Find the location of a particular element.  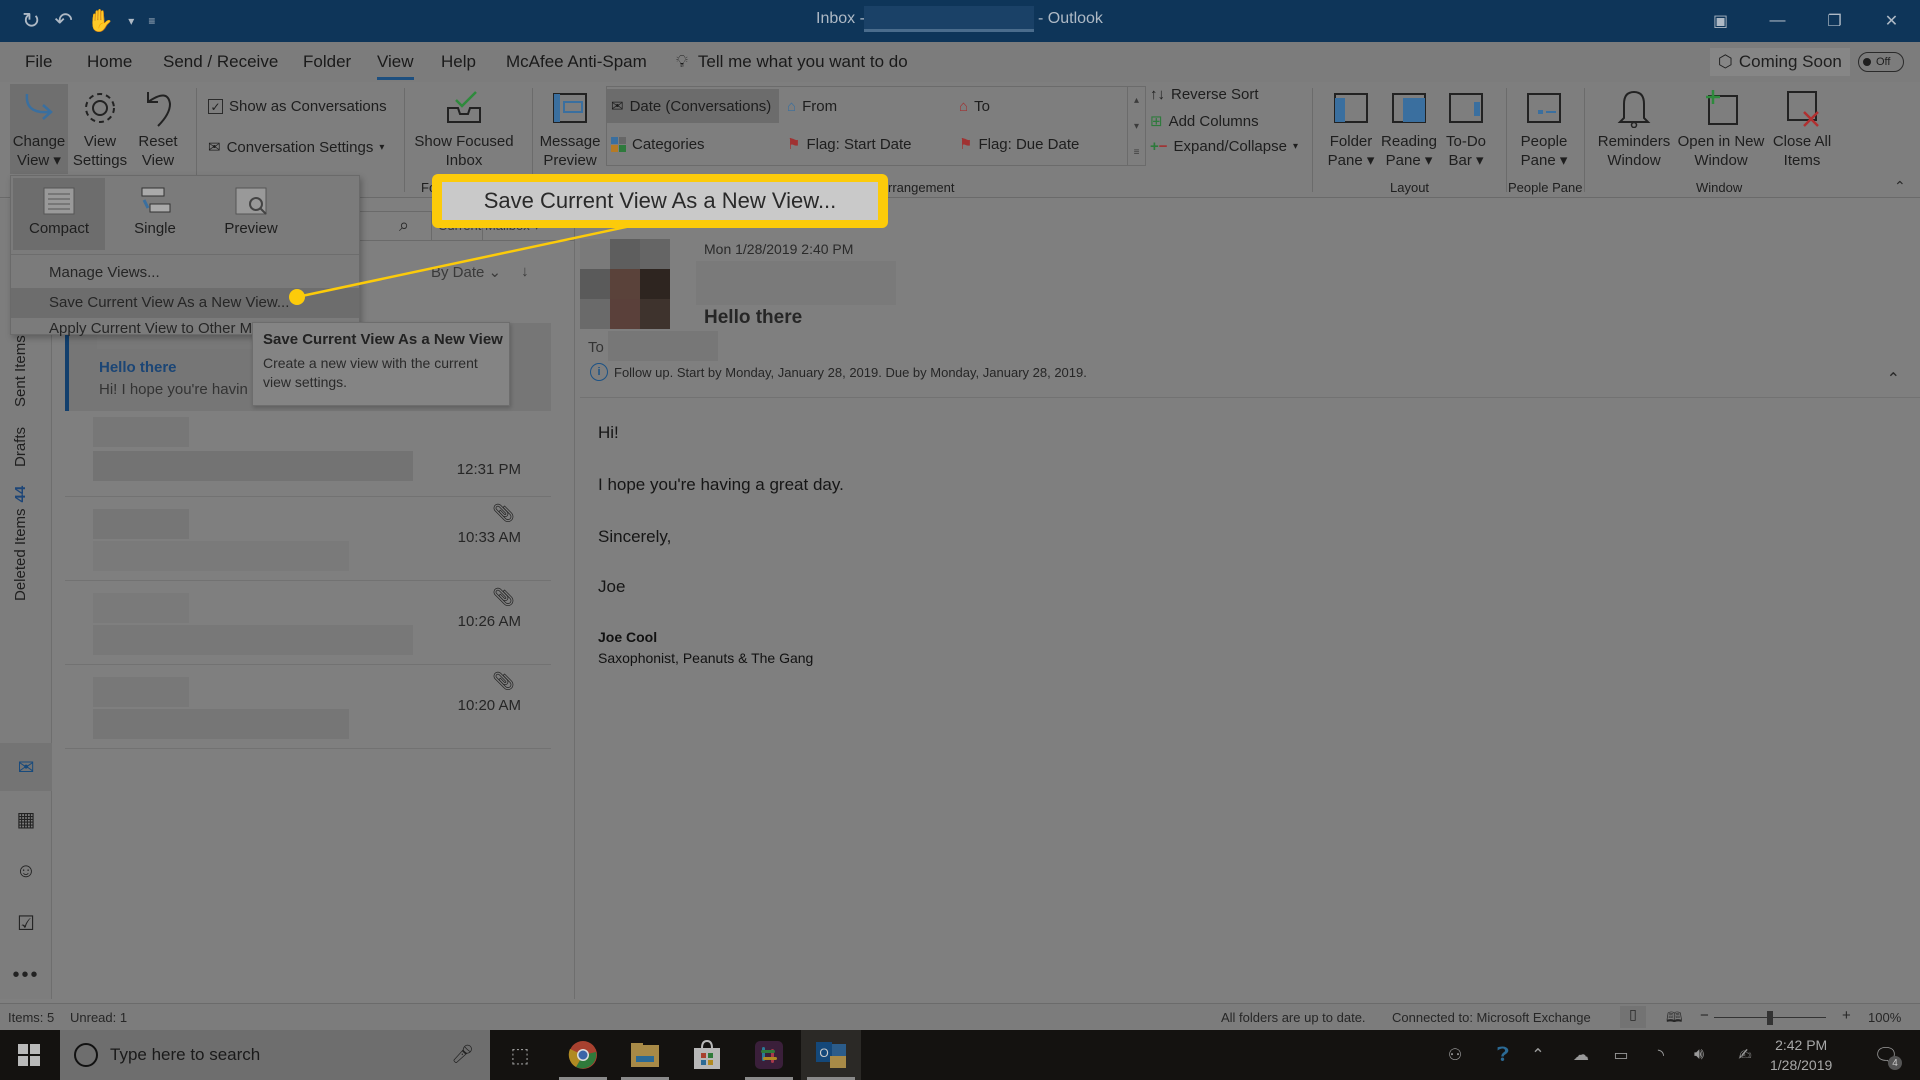

scroll-up-icon: ▴ is located at coordinates (1136, 100).